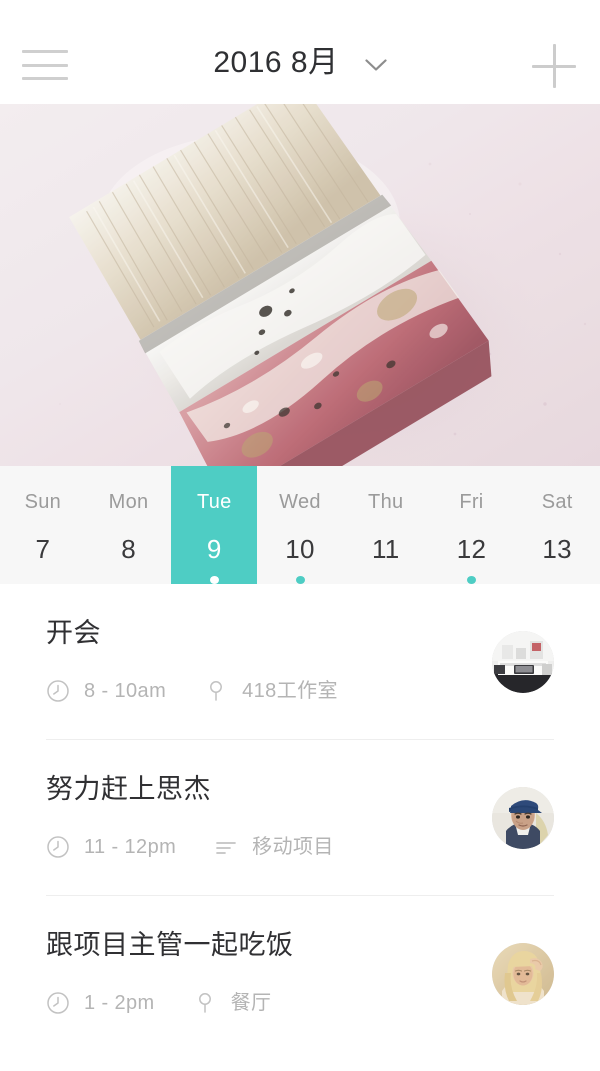 This screenshot has width=600, height=1071. I want to click on event-meta: 8 - 10am 418工作室, so click(259, 691).